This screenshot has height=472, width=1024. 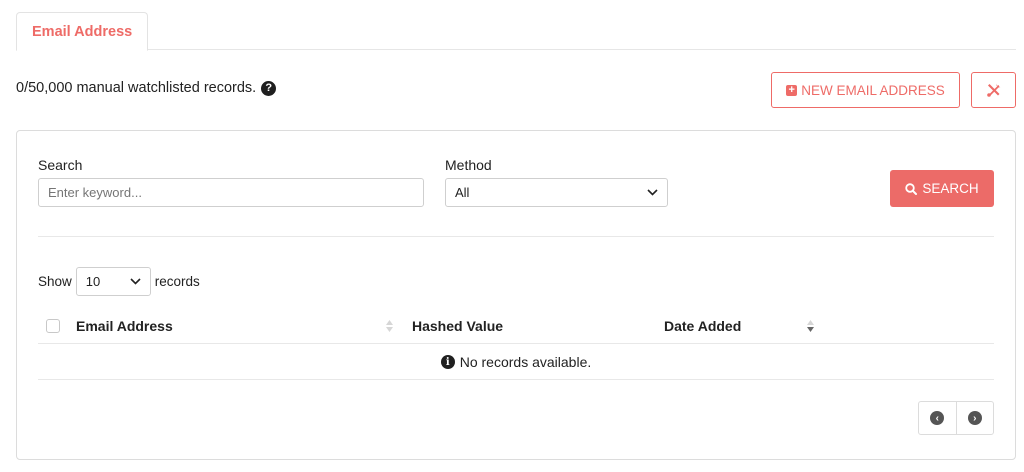 I want to click on tab-email-address: Email Address, so click(x=82, y=31).